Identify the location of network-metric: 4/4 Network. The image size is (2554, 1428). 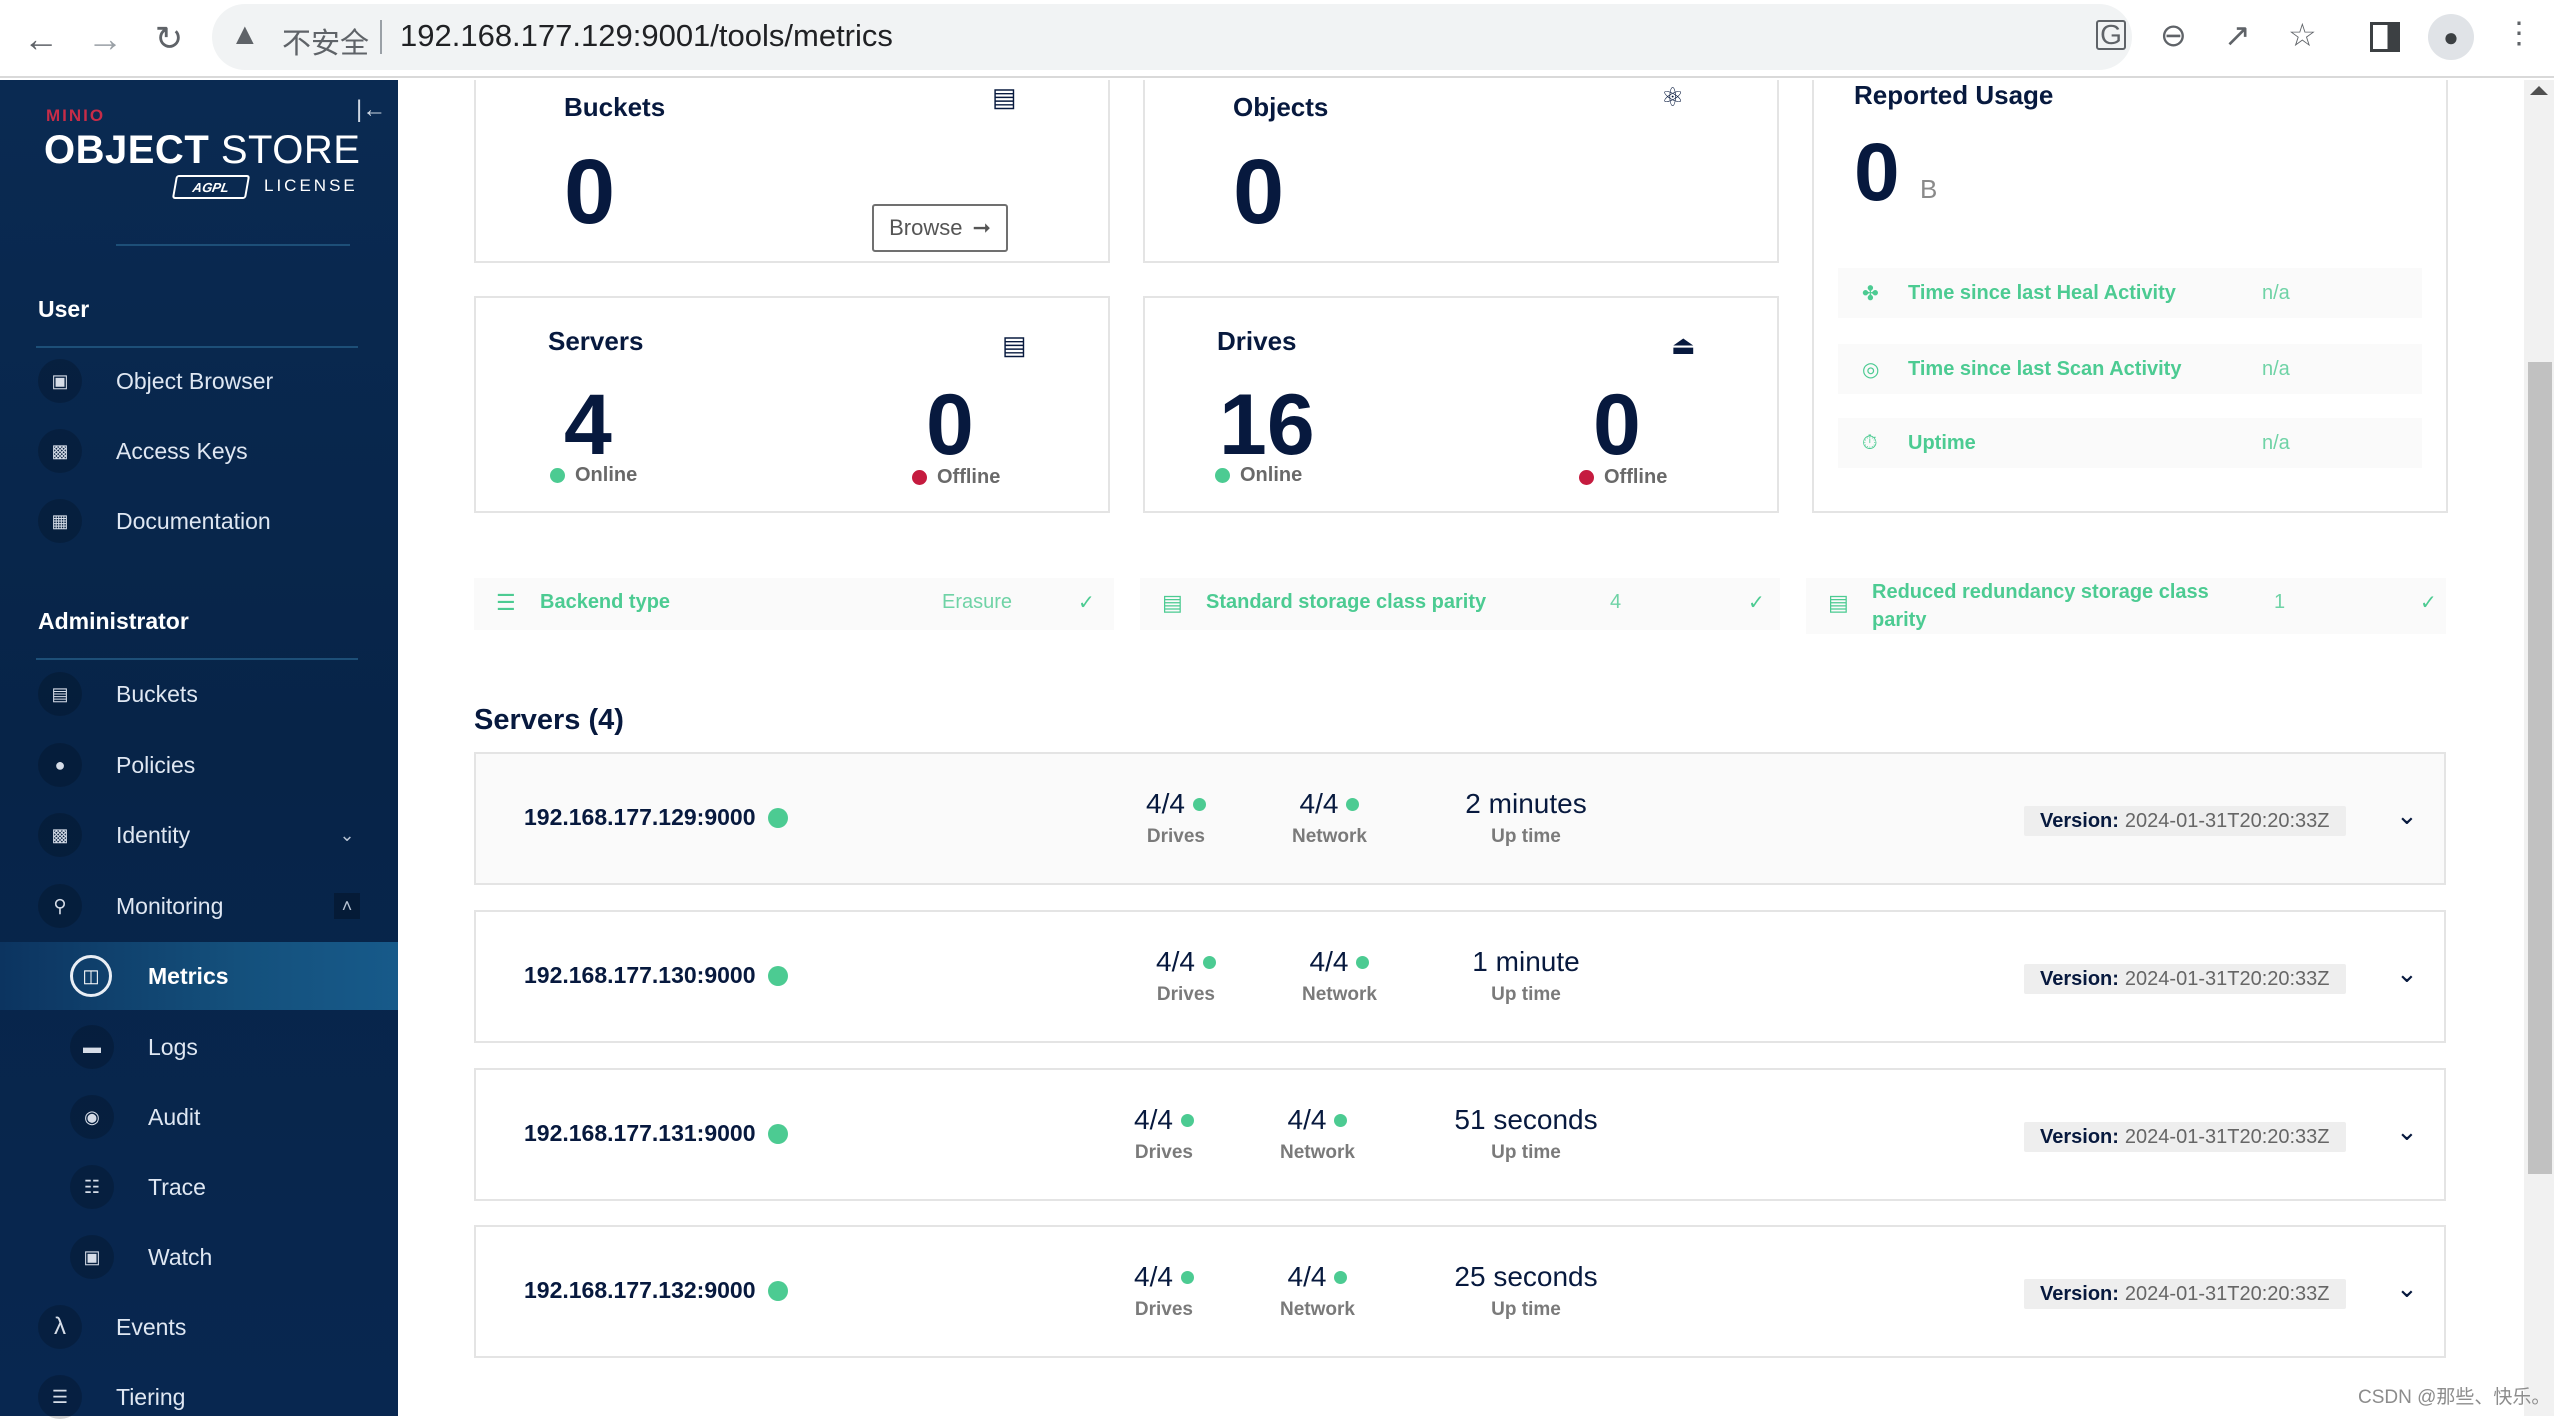
(1329, 818).